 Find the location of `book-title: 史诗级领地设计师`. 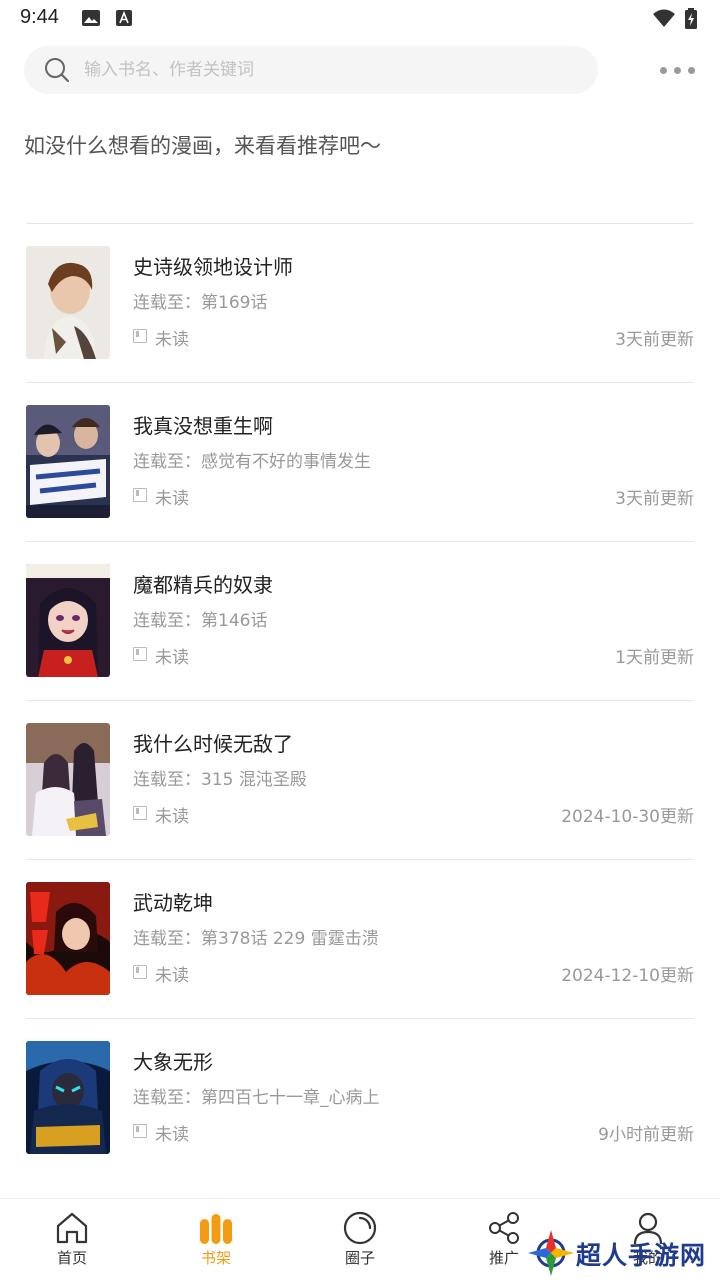

book-title: 史诗级领地设计师 is located at coordinates (213, 267).